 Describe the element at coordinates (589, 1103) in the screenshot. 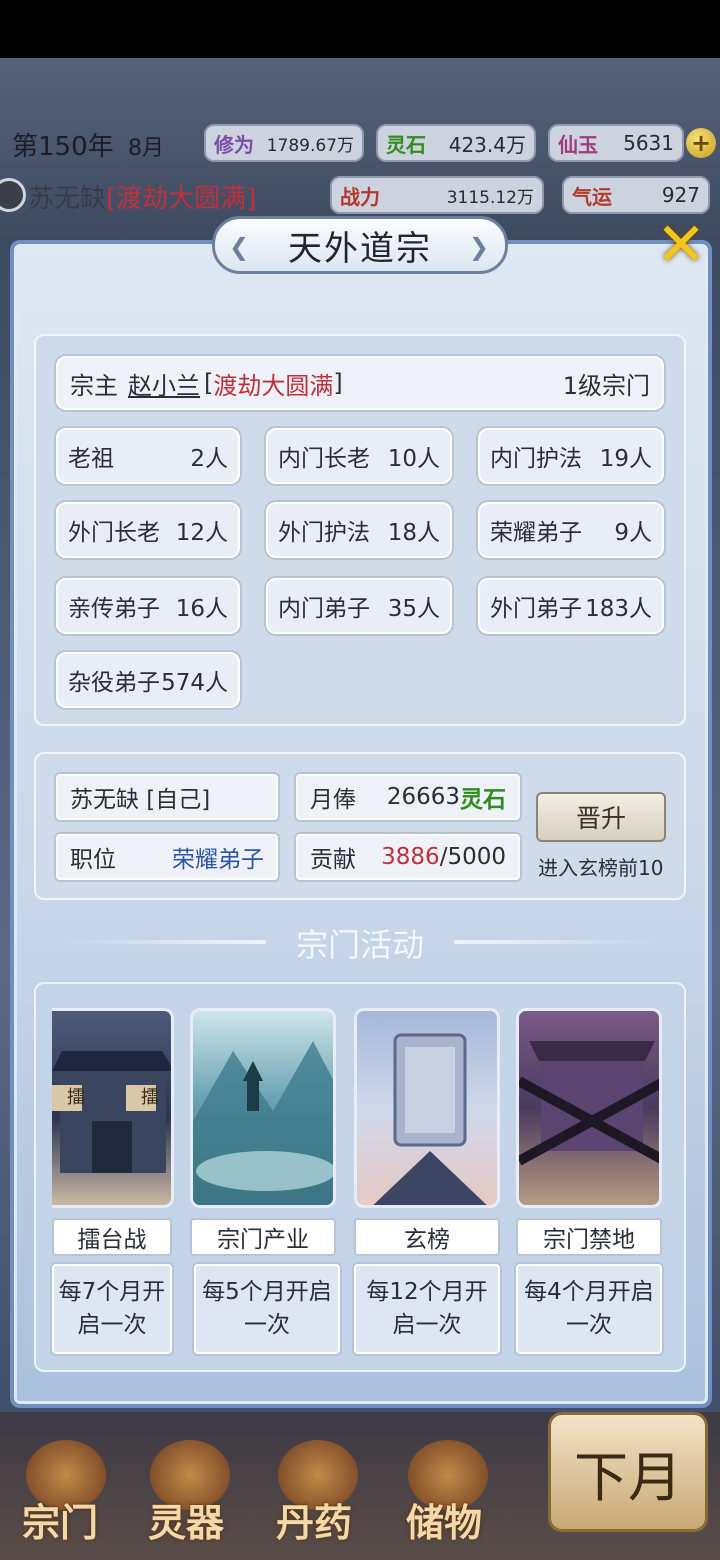

I see `forbidden-gate-image` at that location.